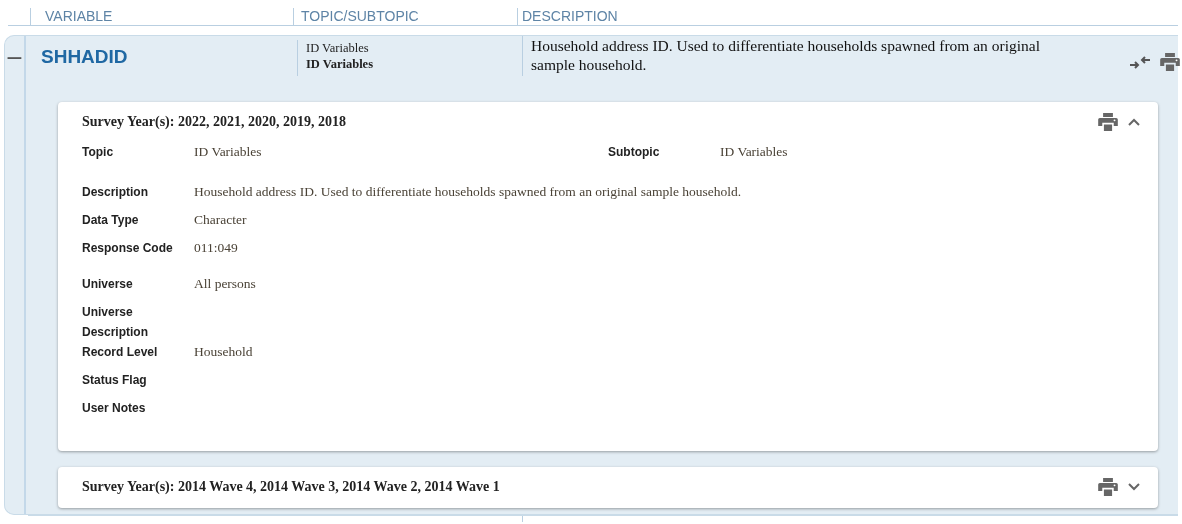 The width and height of the screenshot is (1182, 524). What do you see at coordinates (585, 487) in the screenshot?
I see `survey-years-title: Survey Year(s): 2014 Wave 4, 2014 Wave 3, 2014 Wave 2, 2014 Wave 1` at bounding box center [585, 487].